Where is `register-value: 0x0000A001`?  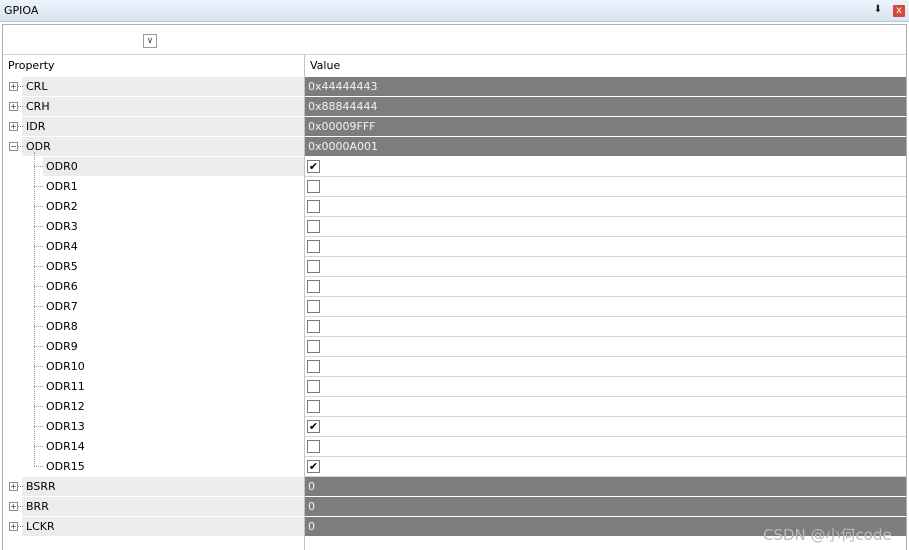
register-value: 0x0000A001 is located at coordinates (605, 146).